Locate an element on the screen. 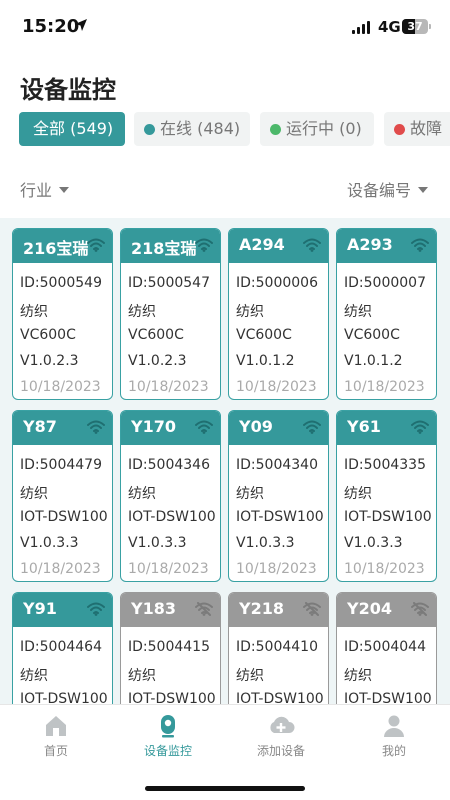 This screenshot has height=800, width=450. device-name: Y183 is located at coordinates (153, 608).